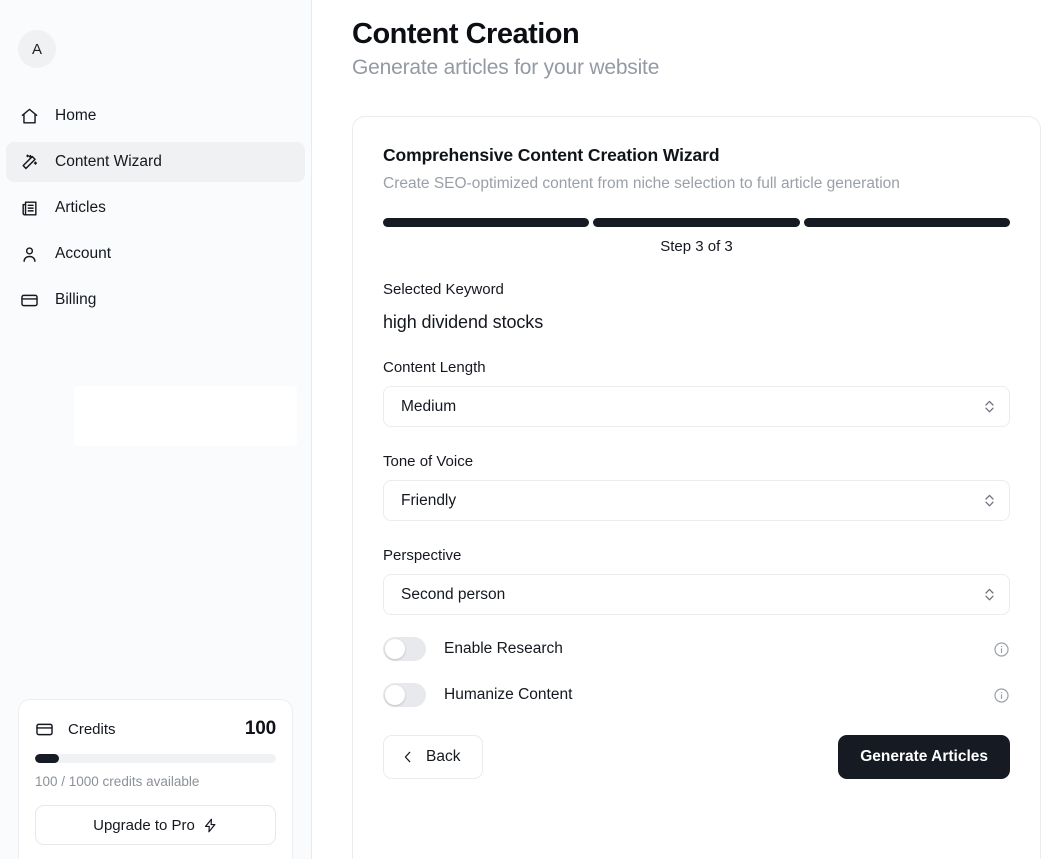  Describe the element at coordinates (696, 594) in the screenshot. I see `perspective-select: Second person` at that location.